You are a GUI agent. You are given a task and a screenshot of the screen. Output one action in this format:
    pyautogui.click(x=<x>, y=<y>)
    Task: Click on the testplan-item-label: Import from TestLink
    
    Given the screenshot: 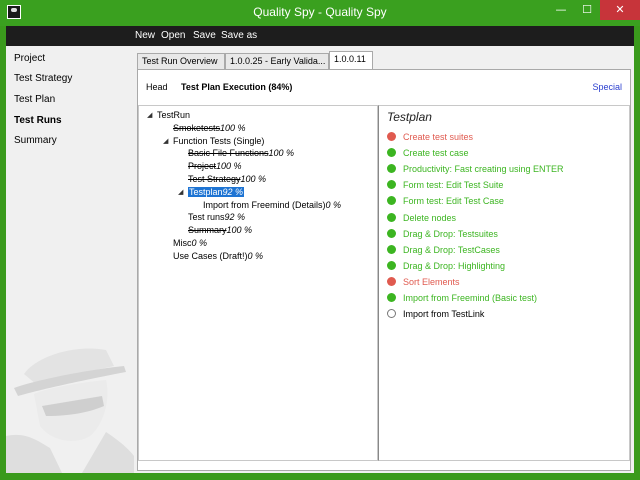 What is the action you would take?
    pyautogui.click(x=444, y=314)
    